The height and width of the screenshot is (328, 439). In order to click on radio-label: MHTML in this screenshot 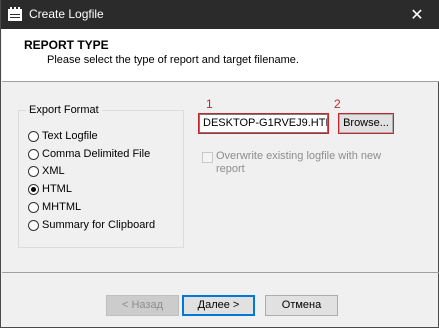, I will do `click(62, 207)`.